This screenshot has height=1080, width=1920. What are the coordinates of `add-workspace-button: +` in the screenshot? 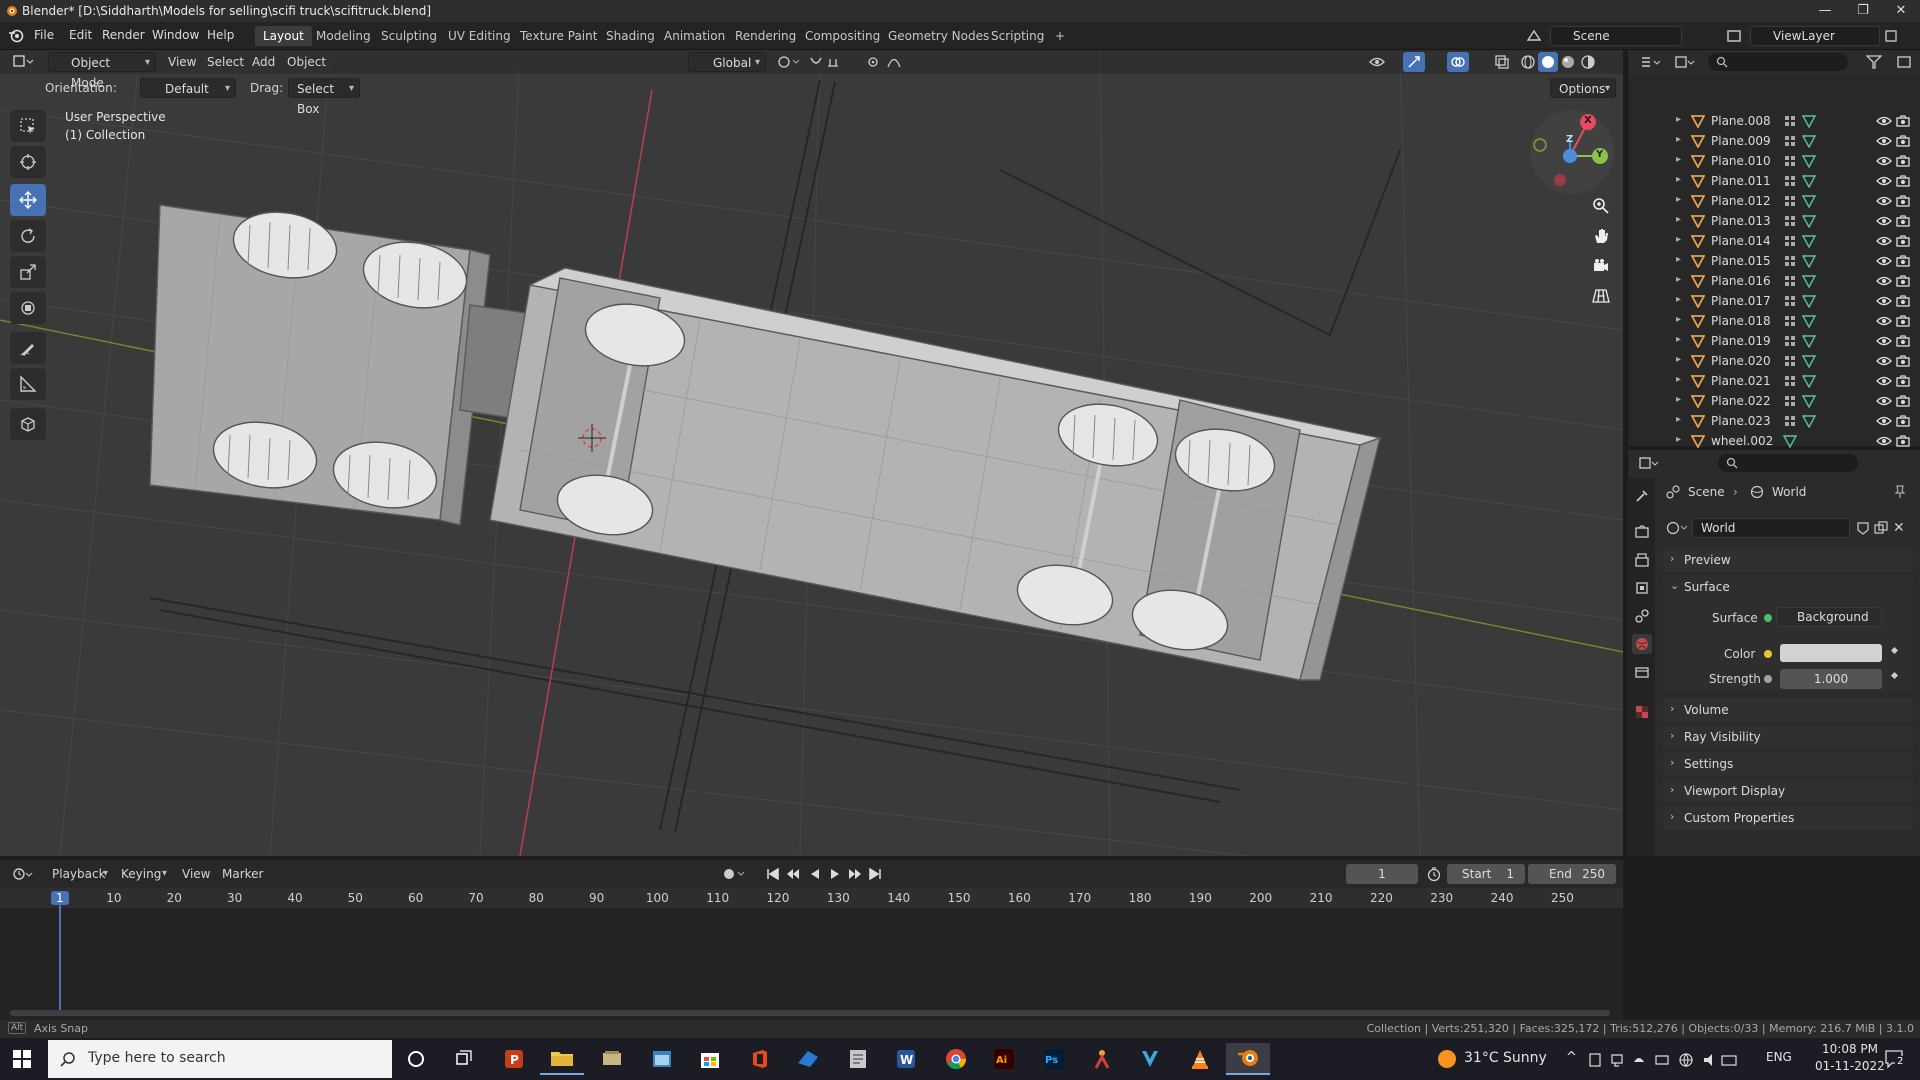 It's located at (1060, 36).